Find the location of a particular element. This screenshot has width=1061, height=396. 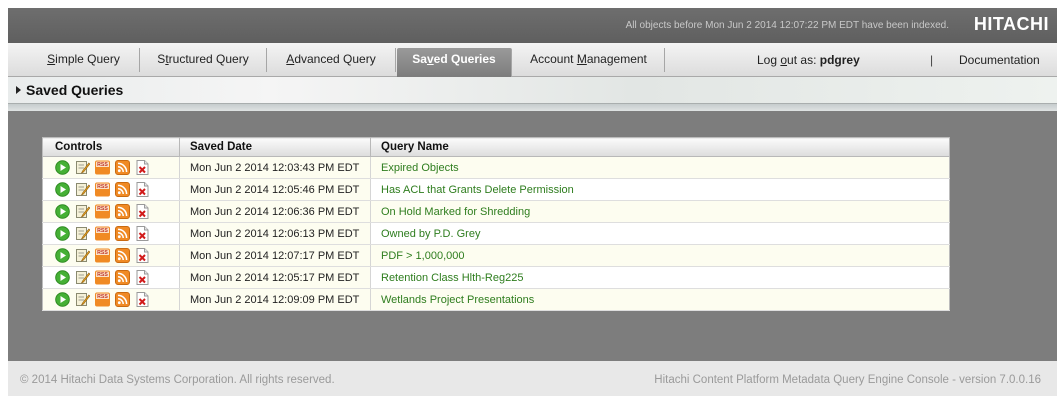

saved-date-cell: Mon Jun 2 2014 12:09:09 PM EDT is located at coordinates (275, 299).